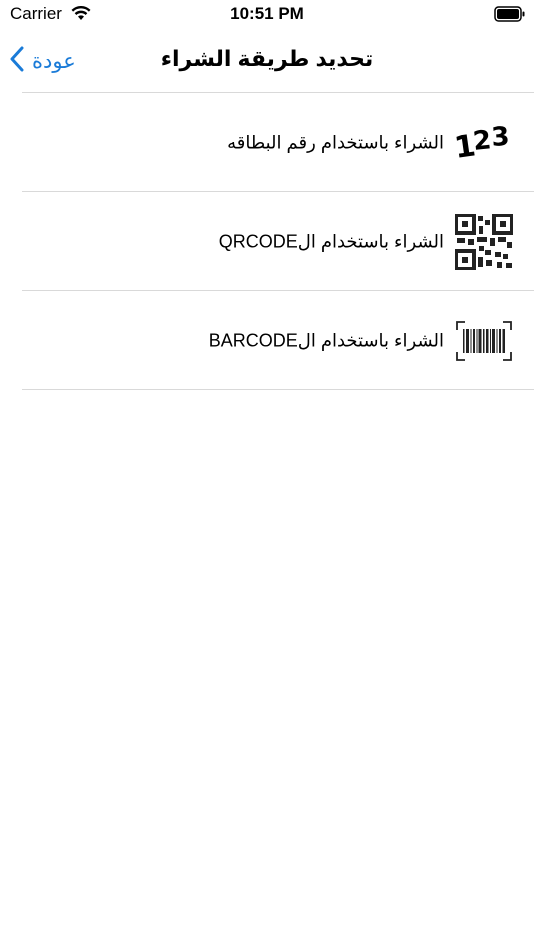  I want to click on navigation-bar: عودة تحديد طريقة الشراء, so click(267, 61).